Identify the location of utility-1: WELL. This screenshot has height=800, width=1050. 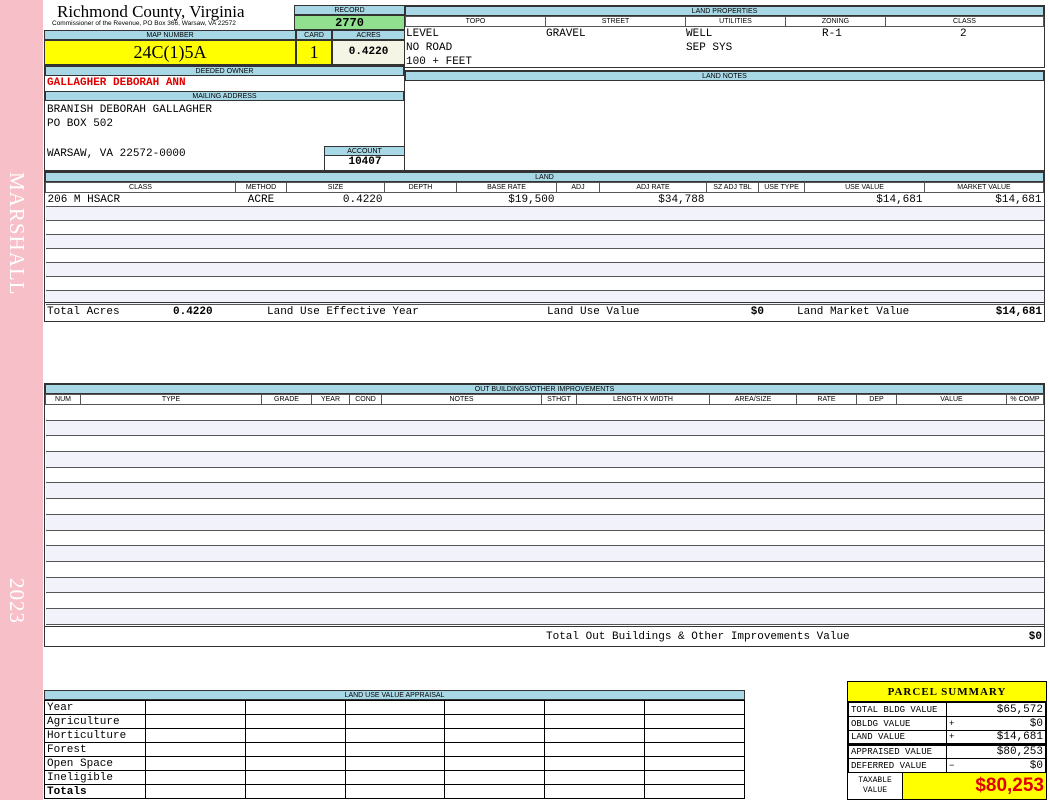
(699, 34).